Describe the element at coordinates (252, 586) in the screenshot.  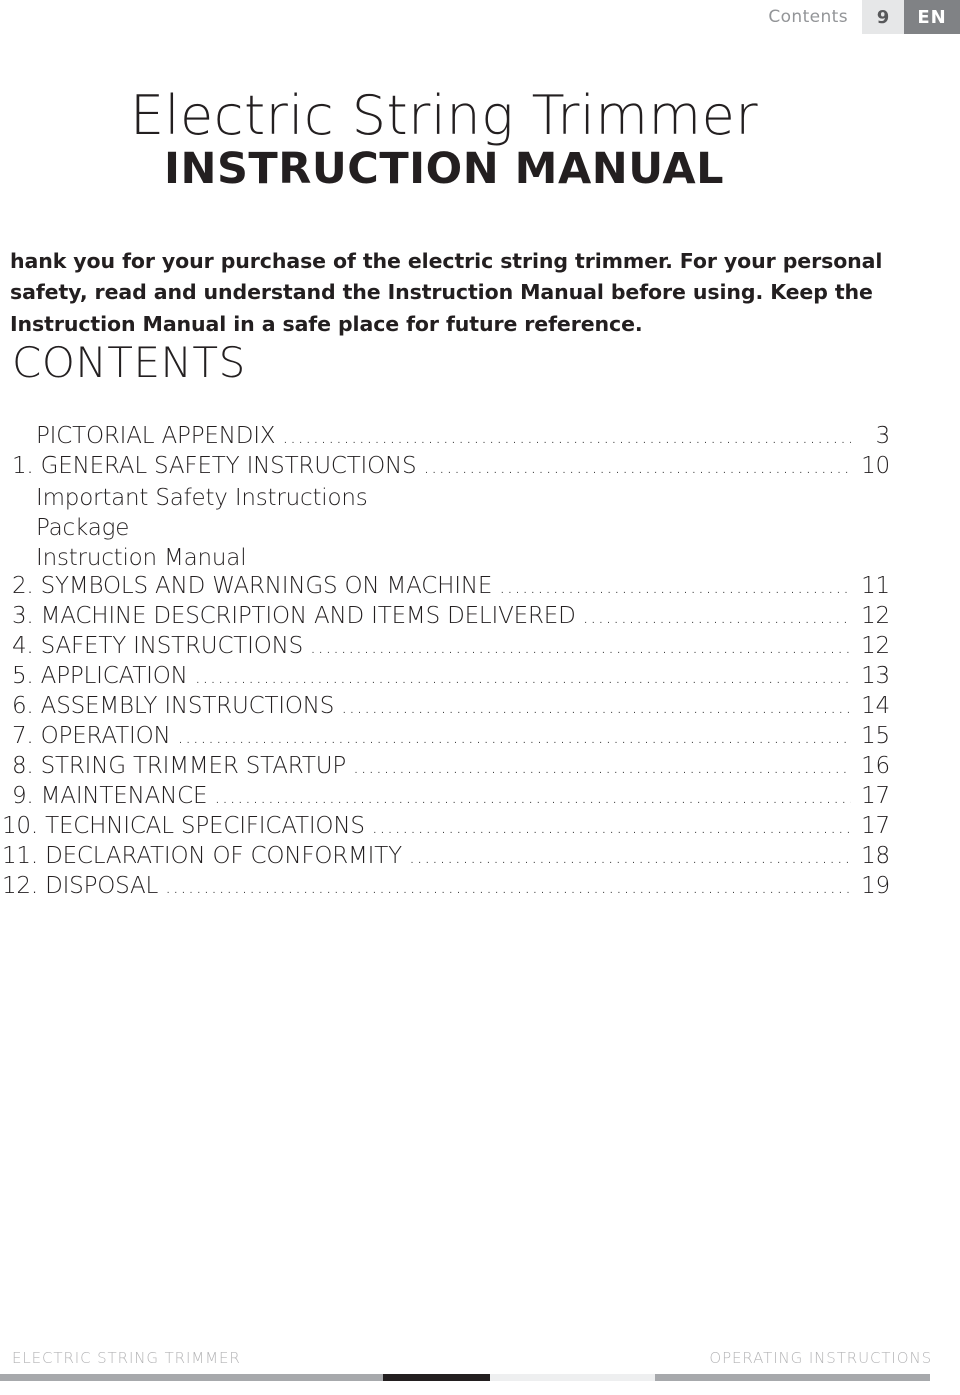
I see `toc-entry-label: 2. SYMBOLS AND WARNINGS ON MACHINE` at that location.